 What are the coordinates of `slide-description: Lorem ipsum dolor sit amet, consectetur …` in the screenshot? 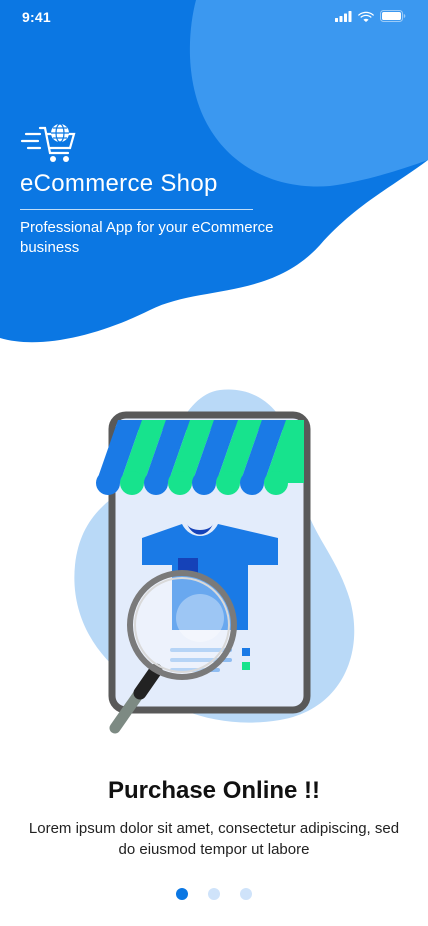 It's located at (214, 839).